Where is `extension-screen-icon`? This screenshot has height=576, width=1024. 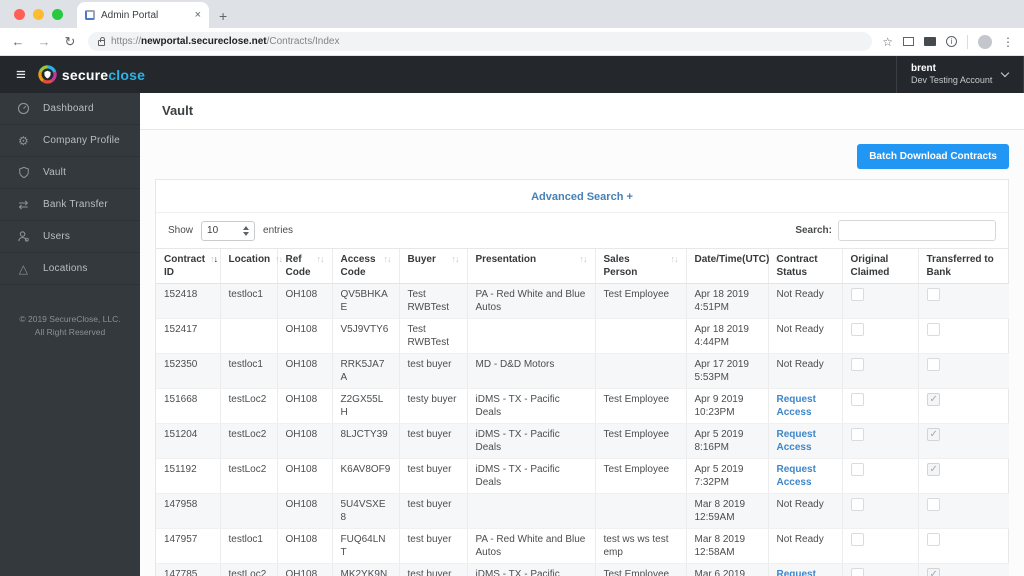
extension-screen-icon is located at coordinates (930, 41).